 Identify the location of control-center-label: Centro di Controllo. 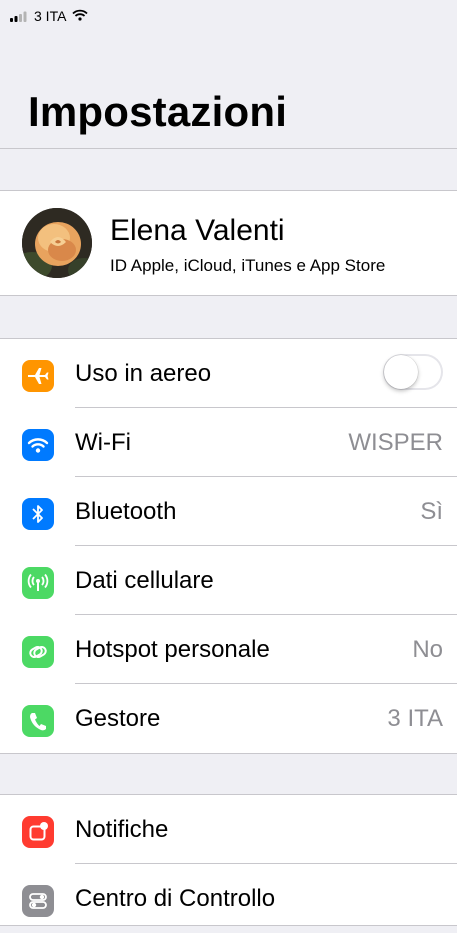
(175, 898).